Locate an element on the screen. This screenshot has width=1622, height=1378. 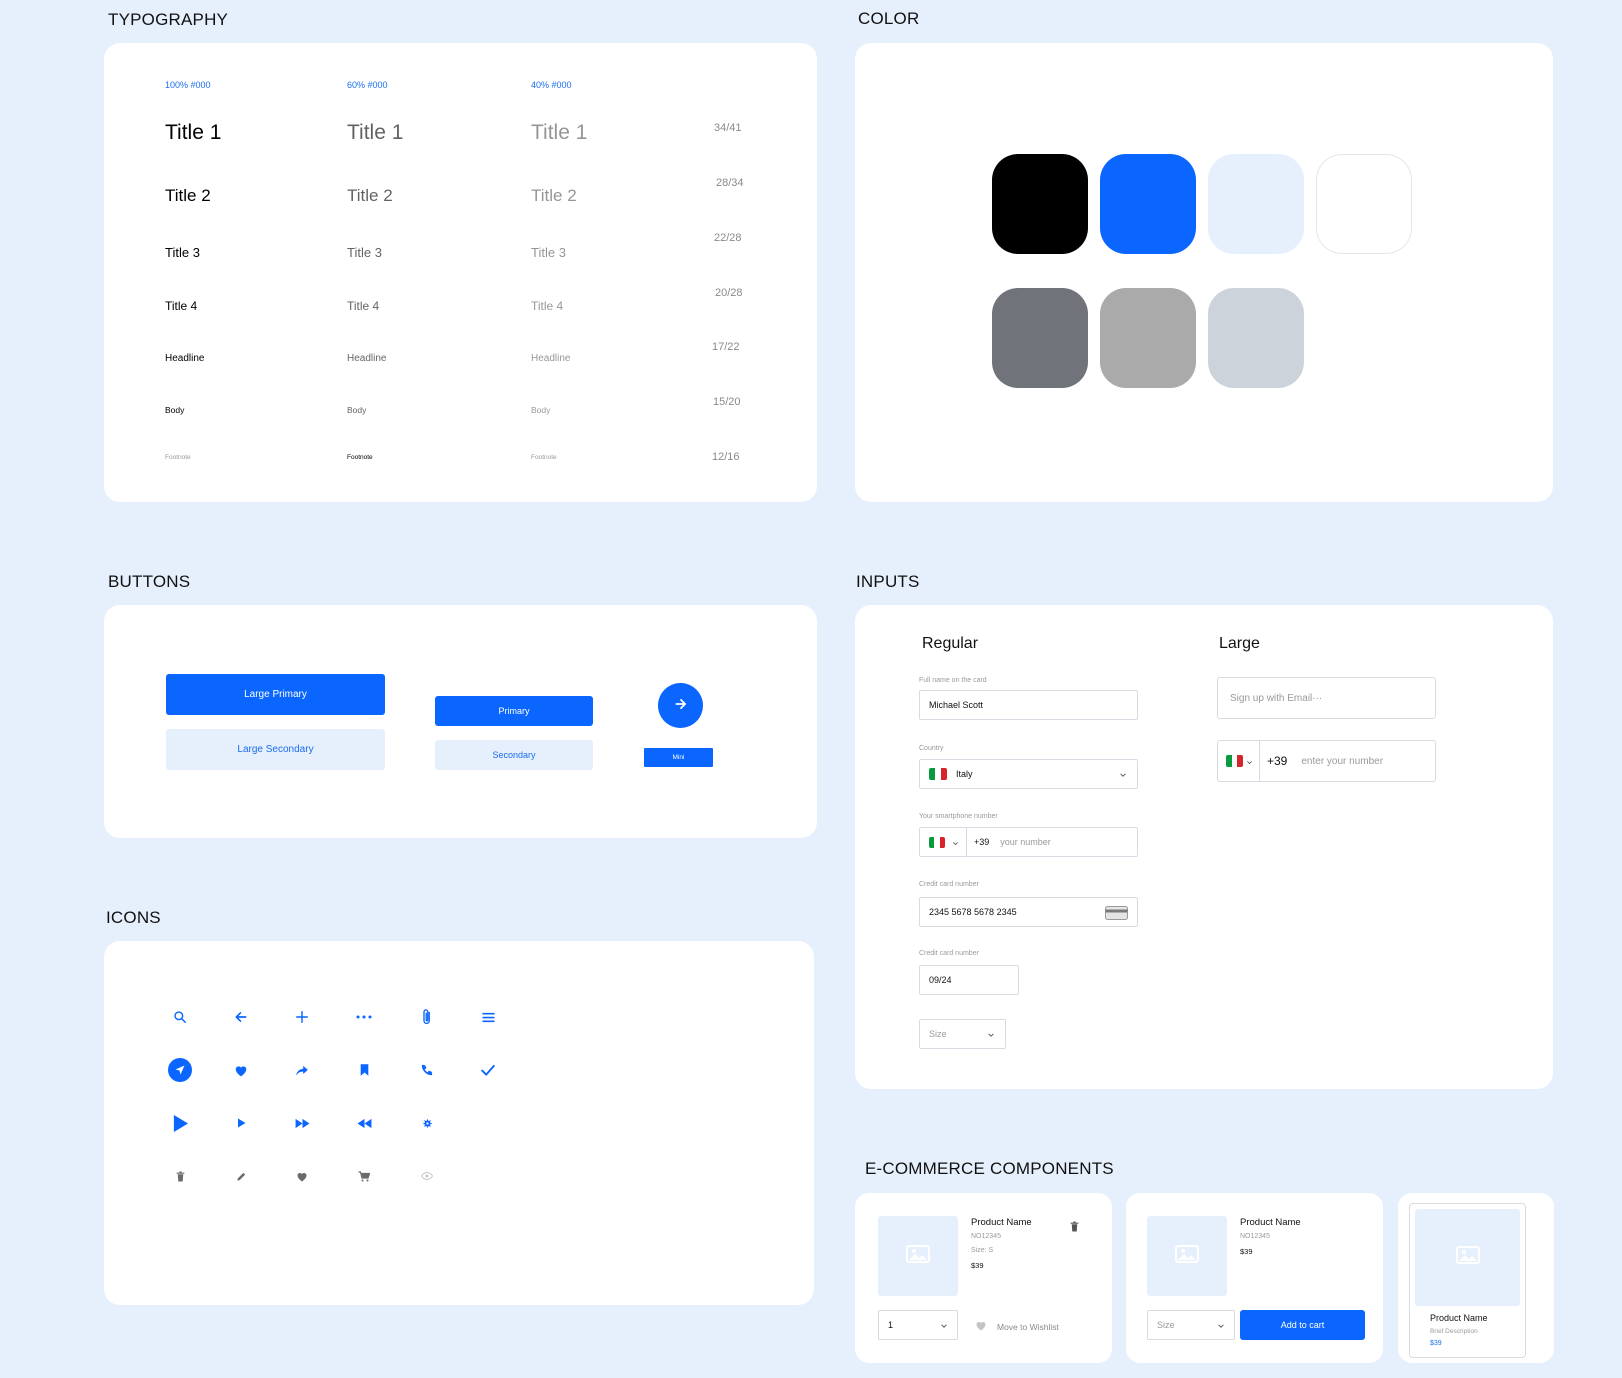
play-icon is located at coordinates (241, 1123).